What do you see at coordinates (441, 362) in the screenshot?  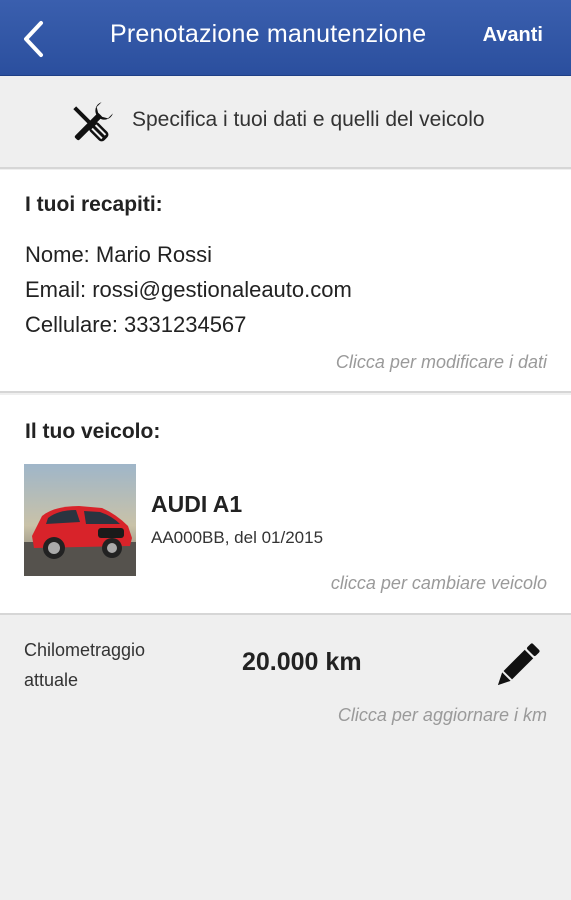 I see `edit-contacts-hint: Clicca per modificare i dati` at bounding box center [441, 362].